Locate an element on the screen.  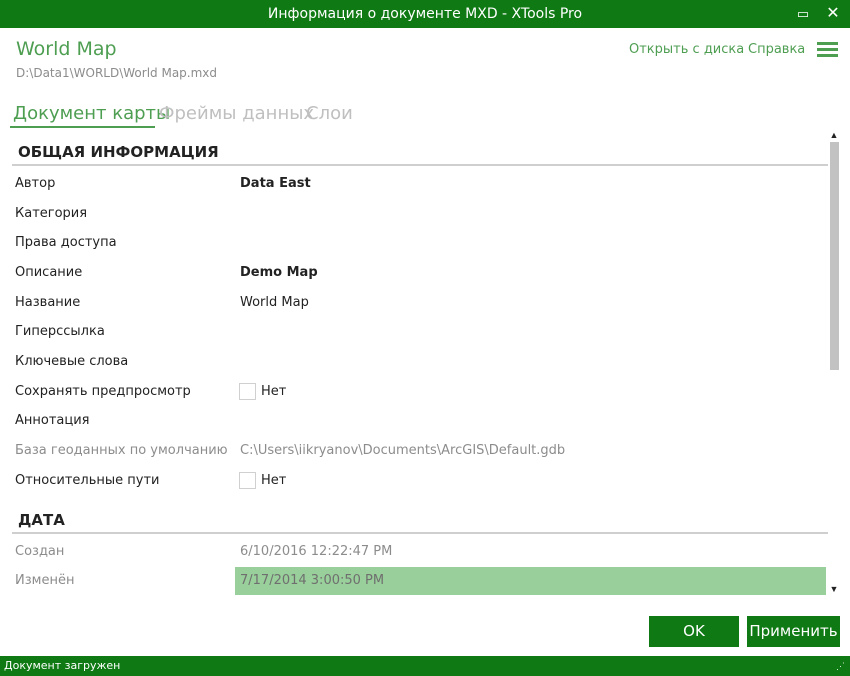
property-row-description: Описание Demo Map is located at coordinates (414, 273).